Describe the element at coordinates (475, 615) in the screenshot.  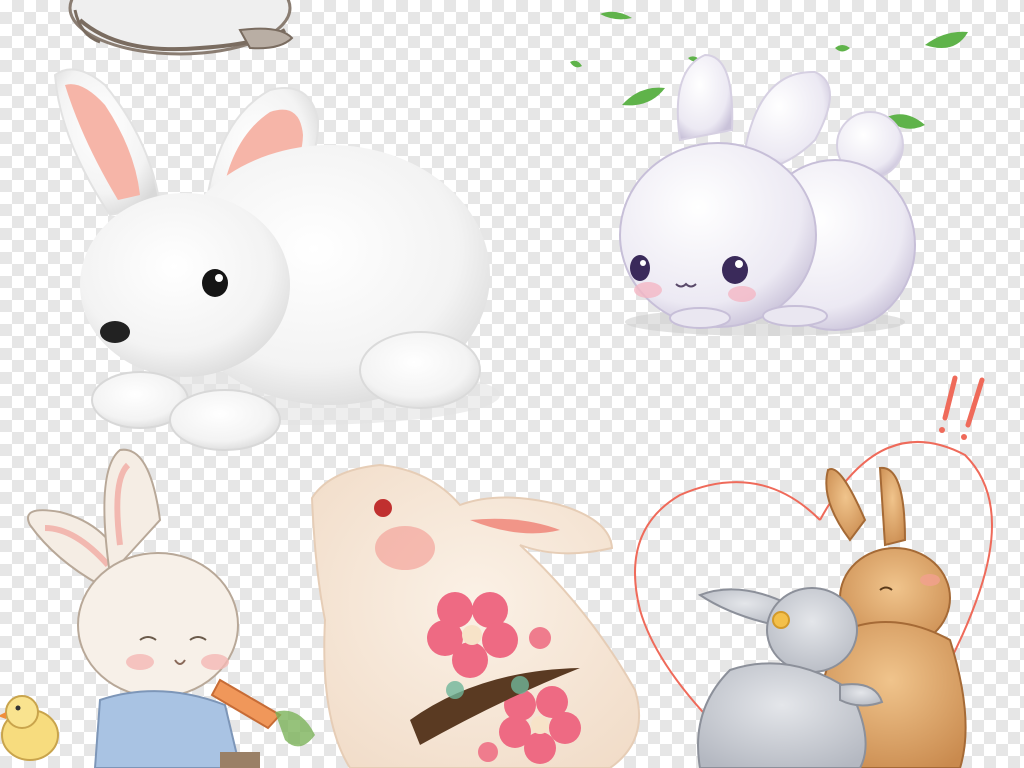
I see `floral-paper-rabbit` at that location.